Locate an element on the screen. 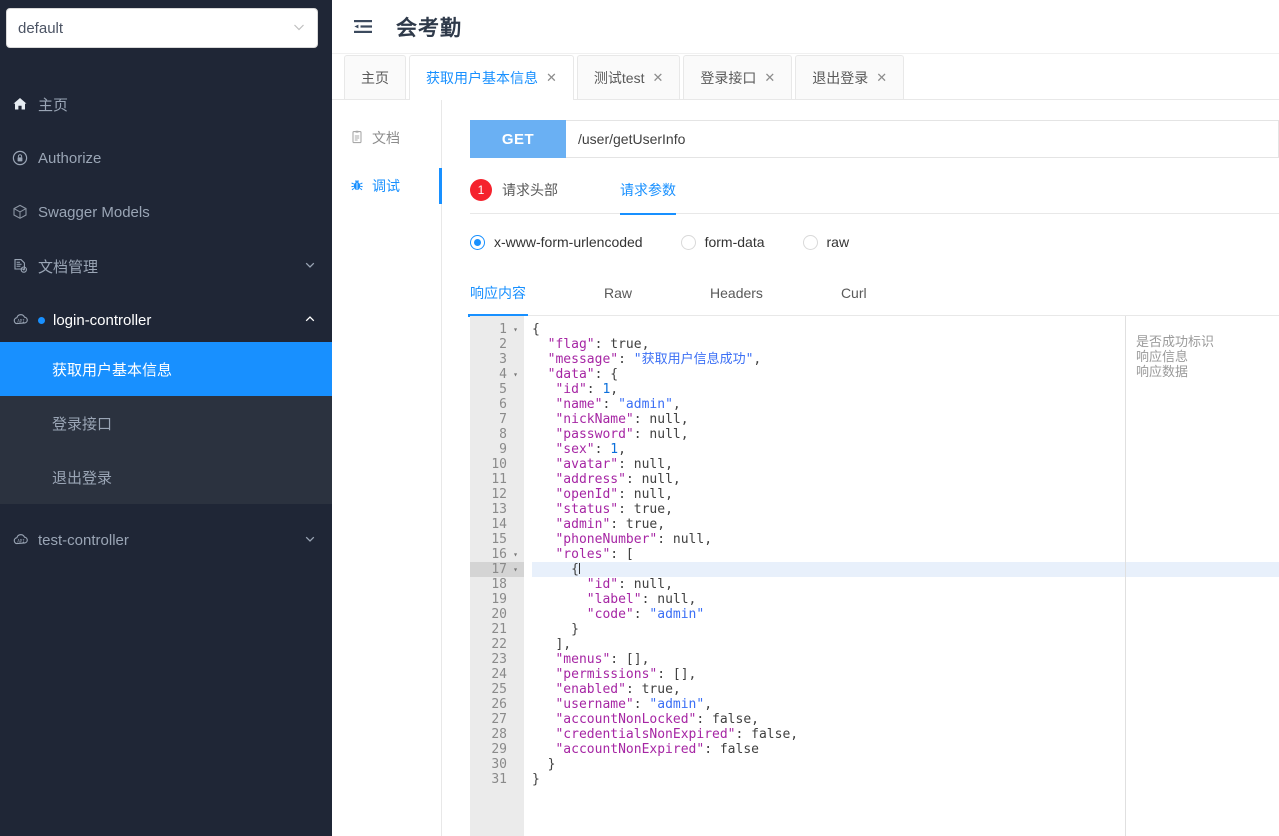 The image size is (1279, 836). url-row: GET /user/getUserInfo is located at coordinates (874, 139).